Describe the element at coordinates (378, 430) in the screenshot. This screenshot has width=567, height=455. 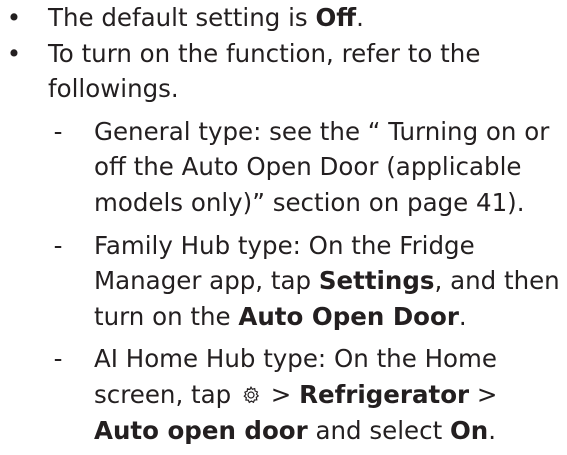
I see `ai-home-hub-text: and select` at that location.